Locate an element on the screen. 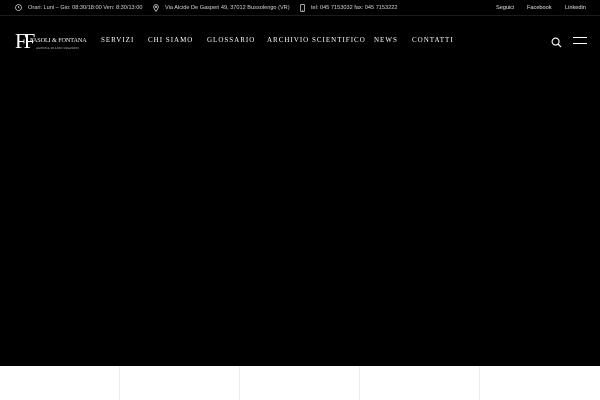  search-button is located at coordinates (556, 41).